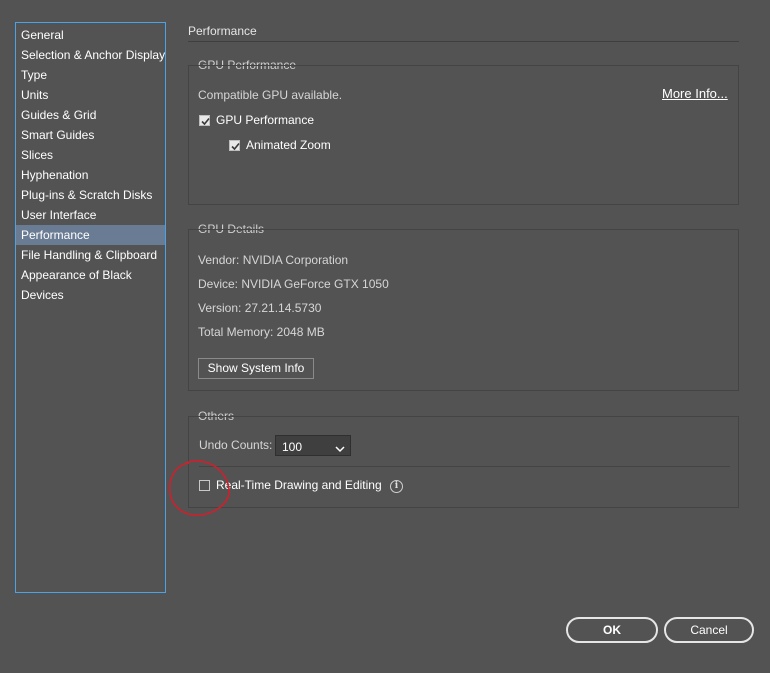 The width and height of the screenshot is (770, 673). I want to click on sidebar-item-general: General, so click(90, 35).